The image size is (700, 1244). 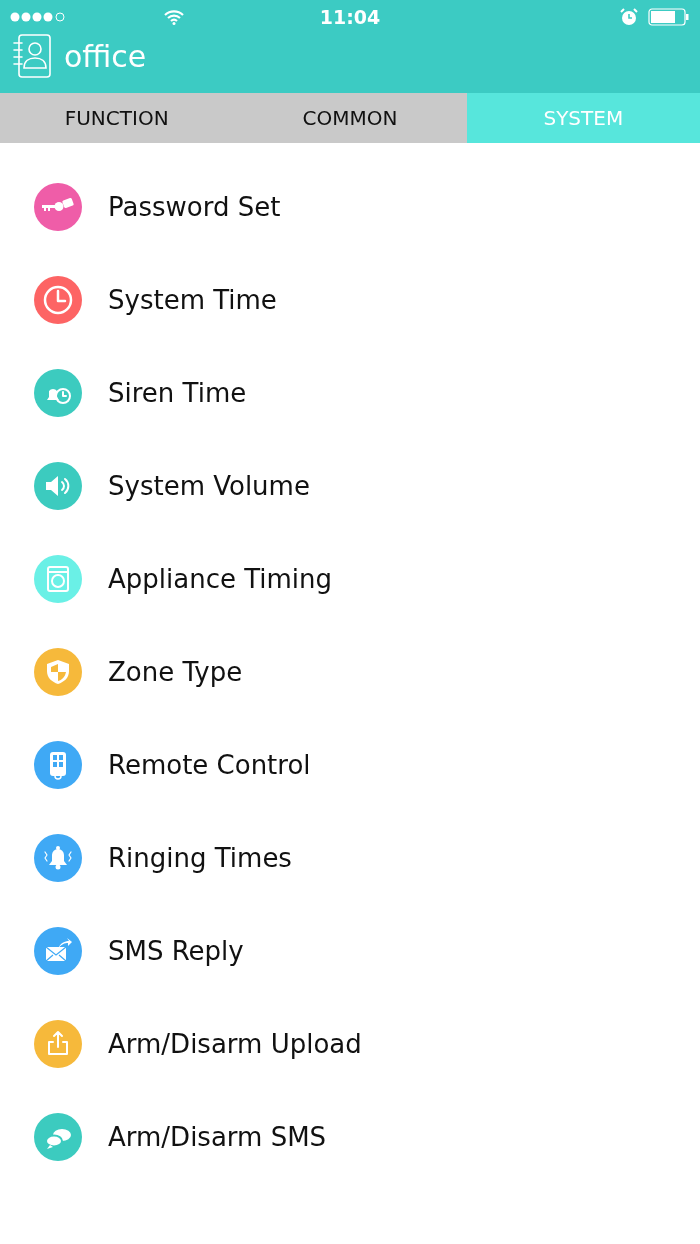 What do you see at coordinates (194, 206) in the screenshot?
I see `menu-item: Password Set` at bounding box center [194, 206].